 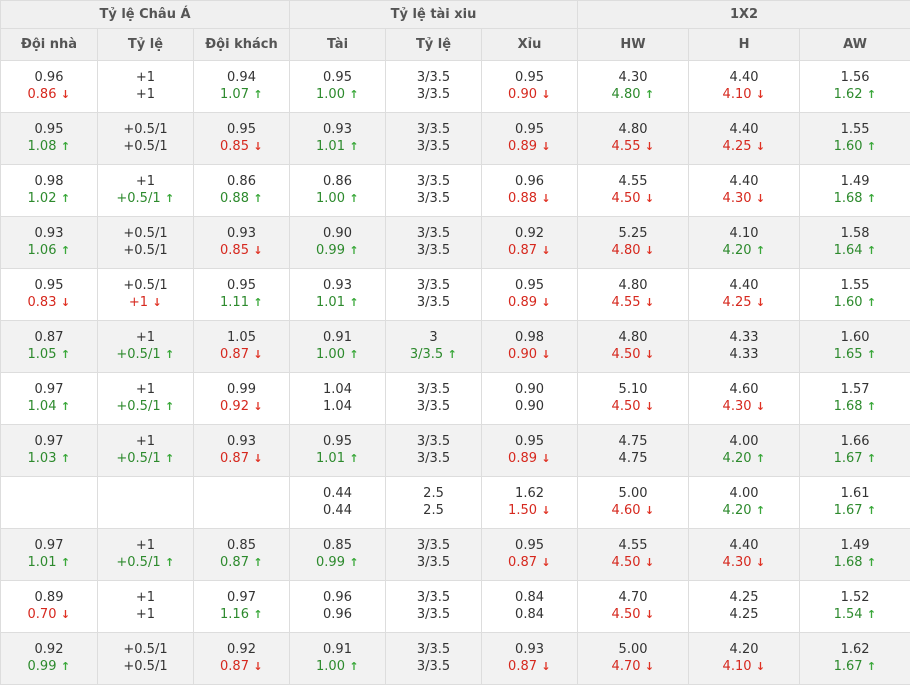 What do you see at coordinates (855, 45) in the screenshot?
I see `col-header-away-win: AW` at bounding box center [855, 45].